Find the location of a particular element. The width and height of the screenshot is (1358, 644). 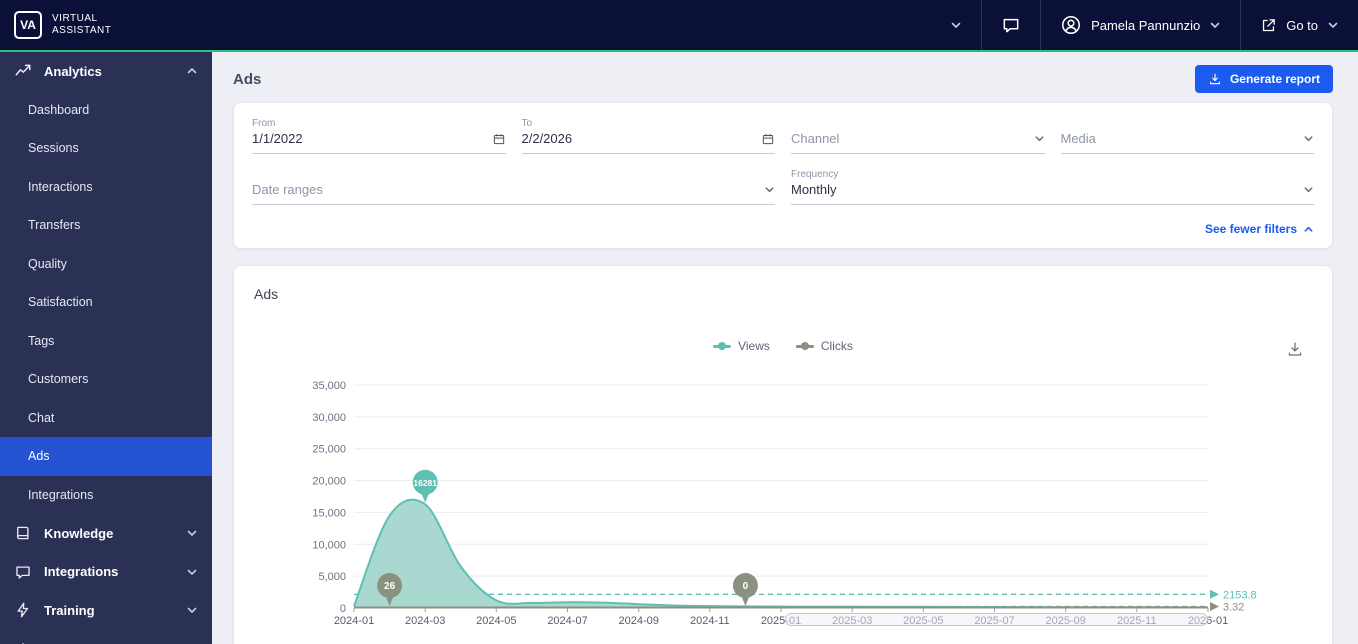

legend-item-views: Views is located at coordinates (741, 346).